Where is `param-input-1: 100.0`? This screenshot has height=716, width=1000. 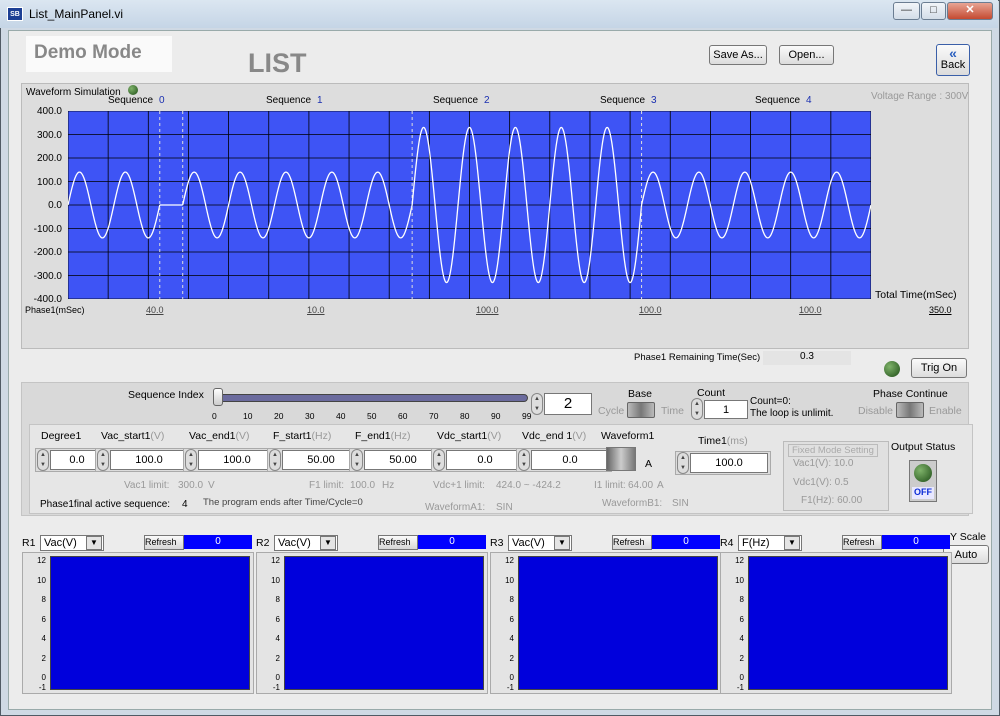
param-input-1: 100.0 is located at coordinates (149, 460).